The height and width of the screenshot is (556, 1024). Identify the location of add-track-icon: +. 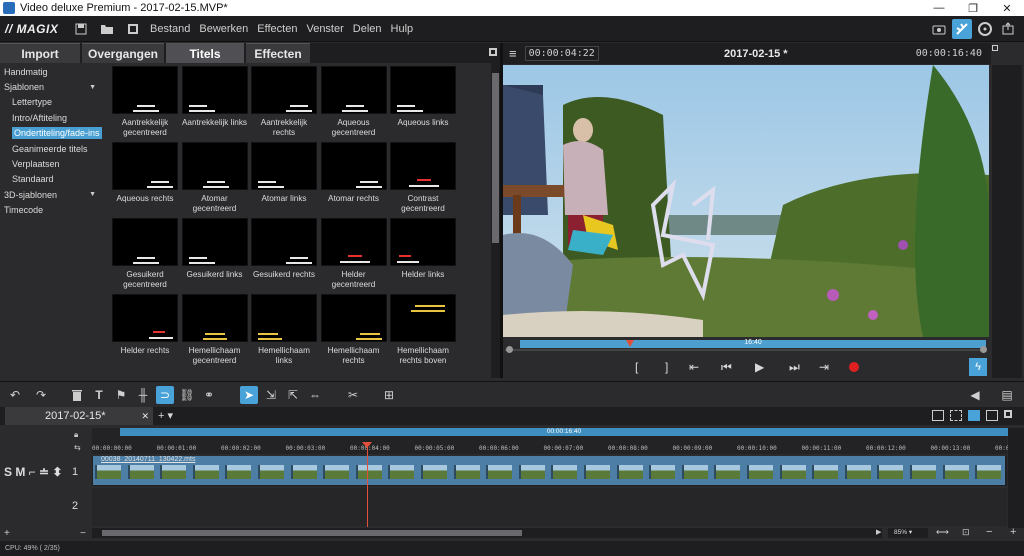
(7, 533).